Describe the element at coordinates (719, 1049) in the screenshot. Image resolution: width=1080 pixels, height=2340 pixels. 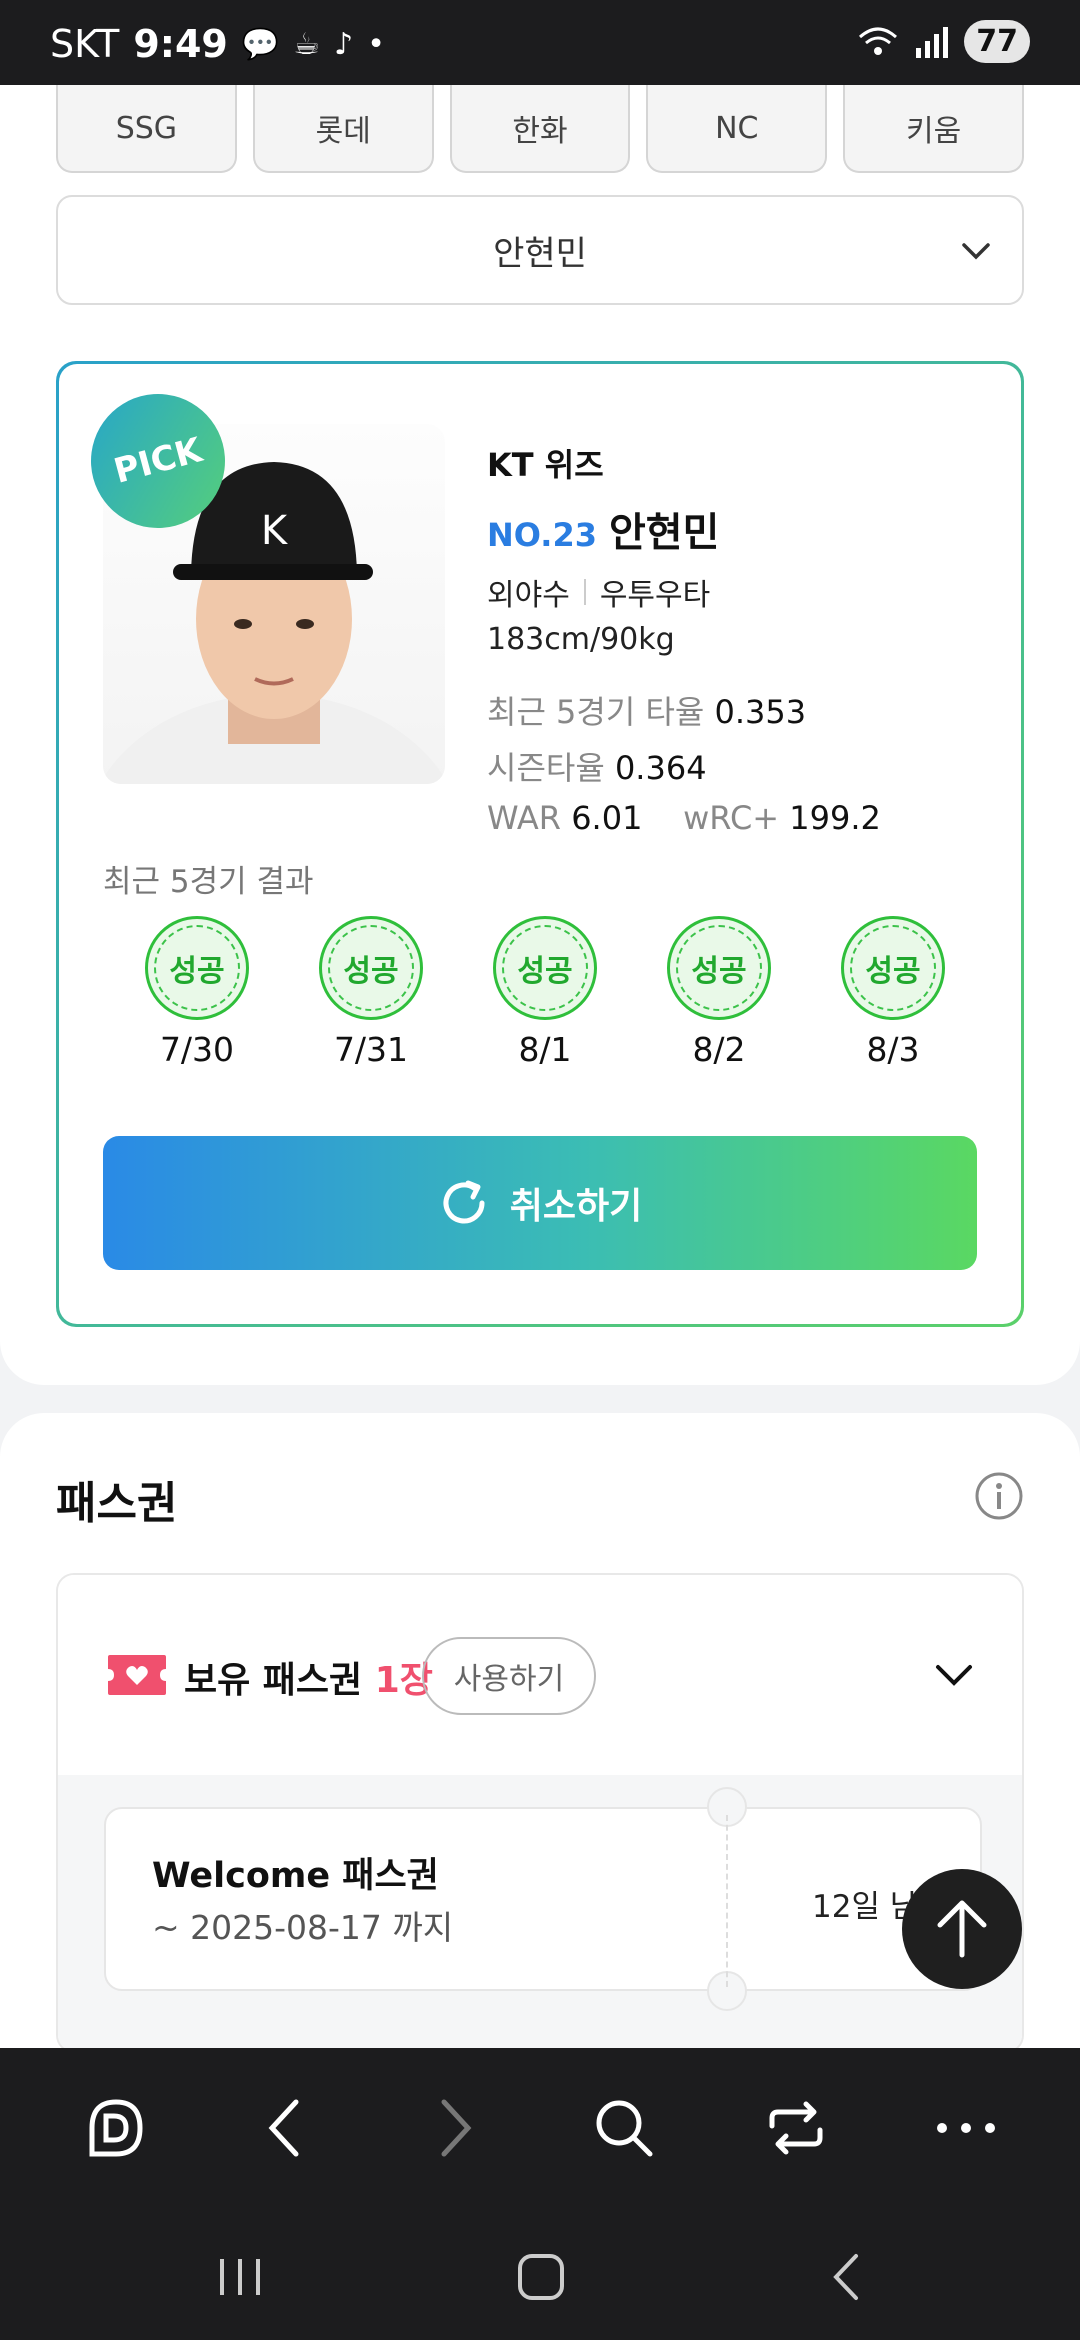
I see `result-date: 8/2` at that location.